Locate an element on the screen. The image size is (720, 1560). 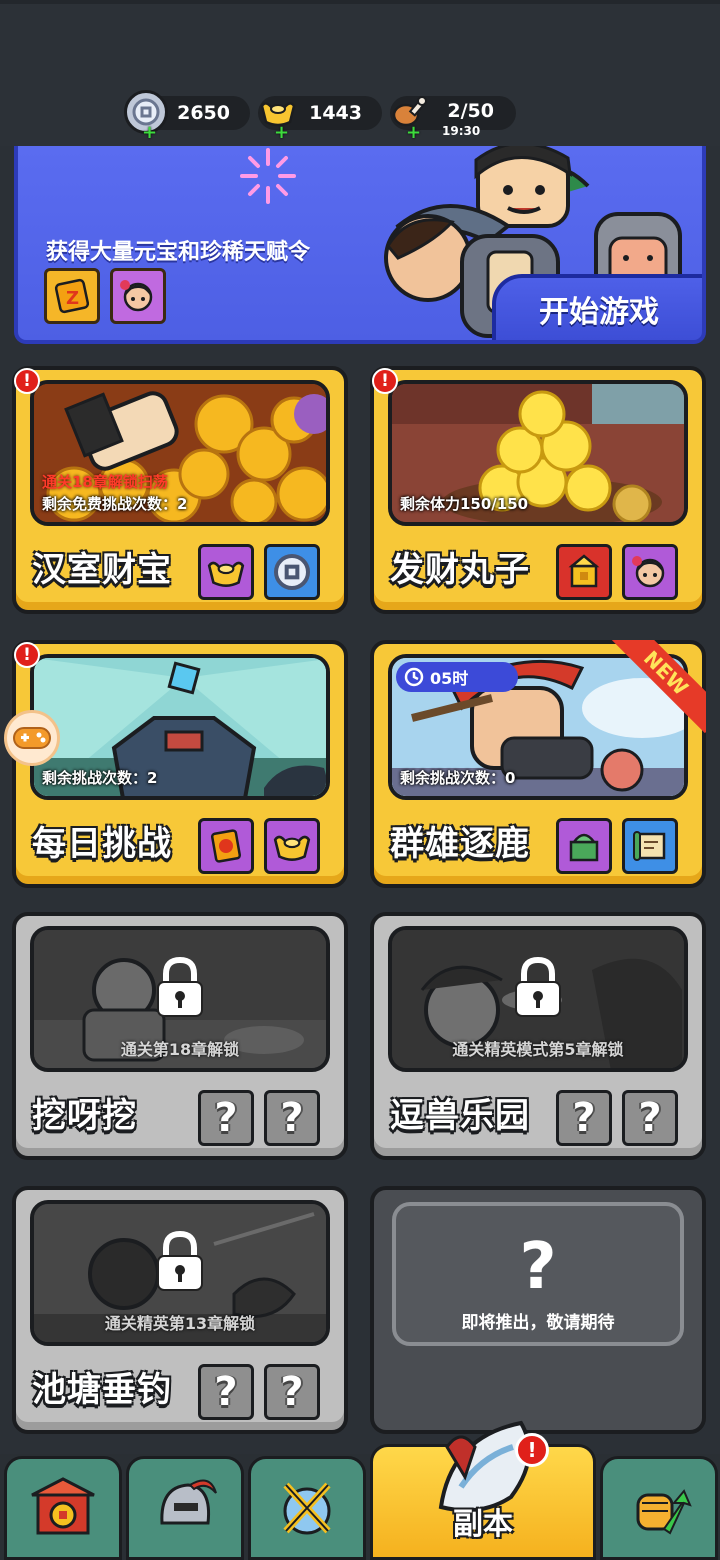
card-coming-soon: ? 即将推出，敬请期待 is located at coordinates (538, 1310).